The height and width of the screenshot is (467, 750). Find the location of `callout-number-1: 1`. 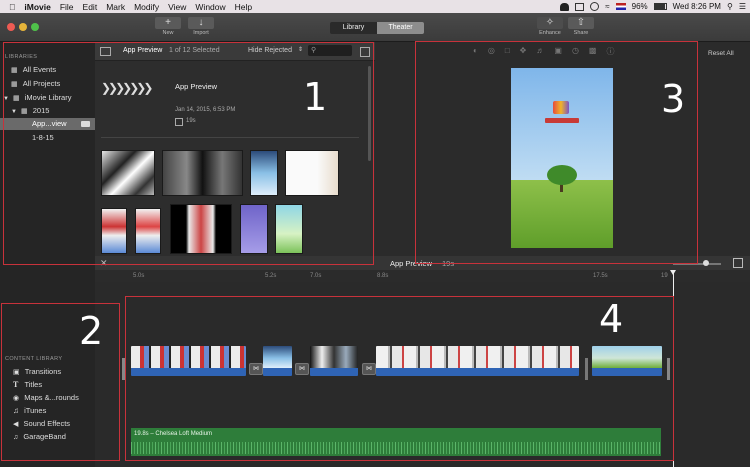

callout-number-1: 1 is located at coordinates (315, 97).